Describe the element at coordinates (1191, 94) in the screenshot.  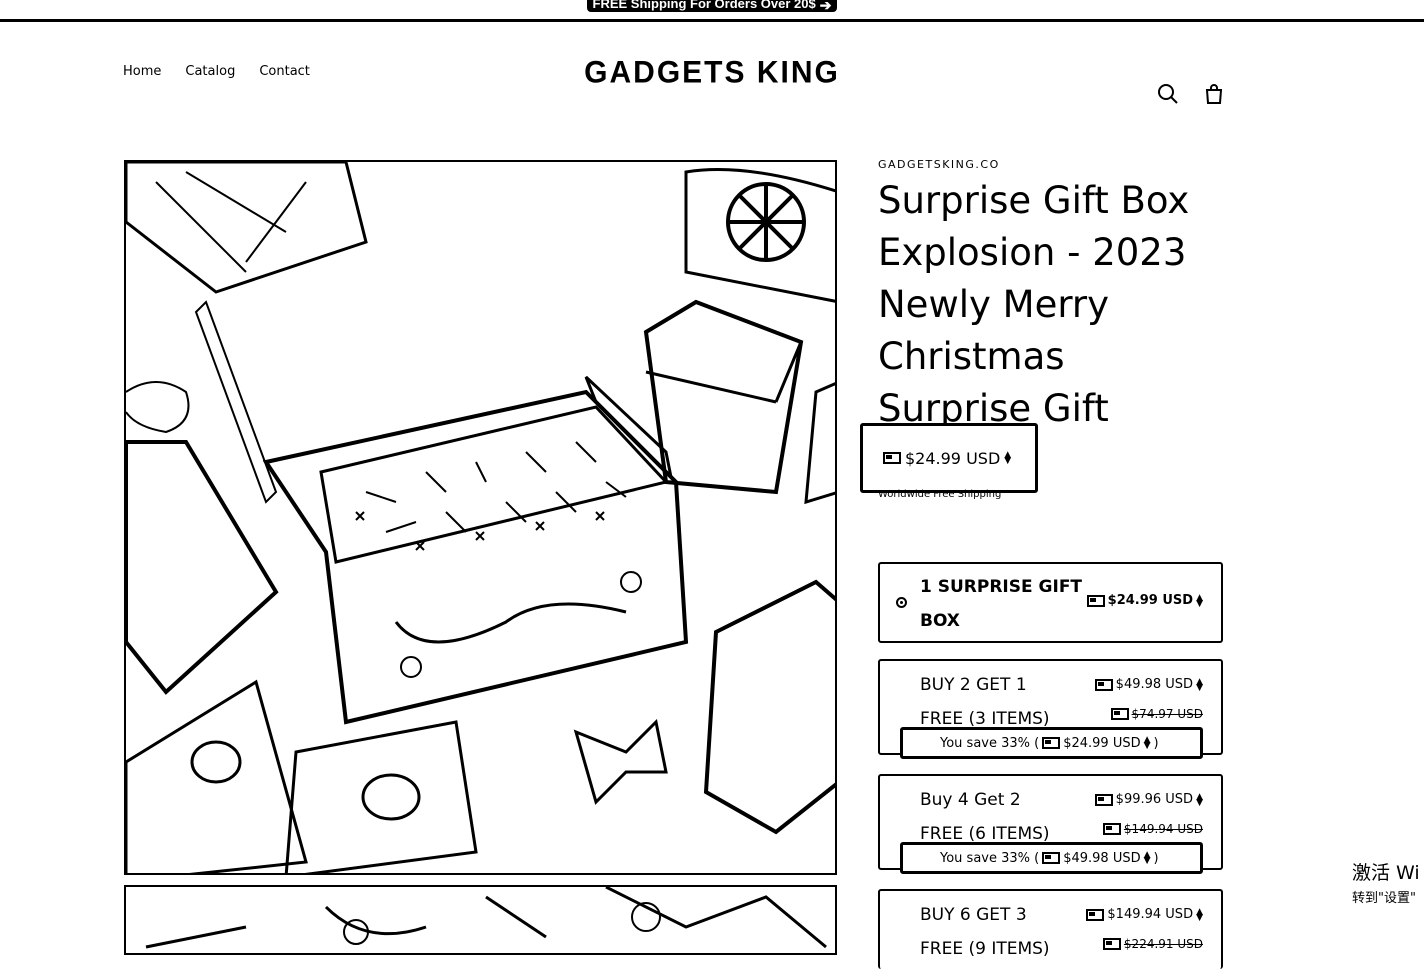
I see `header-icons` at that location.